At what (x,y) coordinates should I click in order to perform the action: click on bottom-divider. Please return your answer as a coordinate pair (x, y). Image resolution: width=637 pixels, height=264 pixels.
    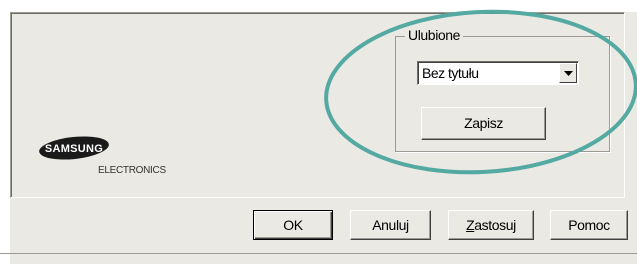
    Looking at the image, I should click on (318, 253).